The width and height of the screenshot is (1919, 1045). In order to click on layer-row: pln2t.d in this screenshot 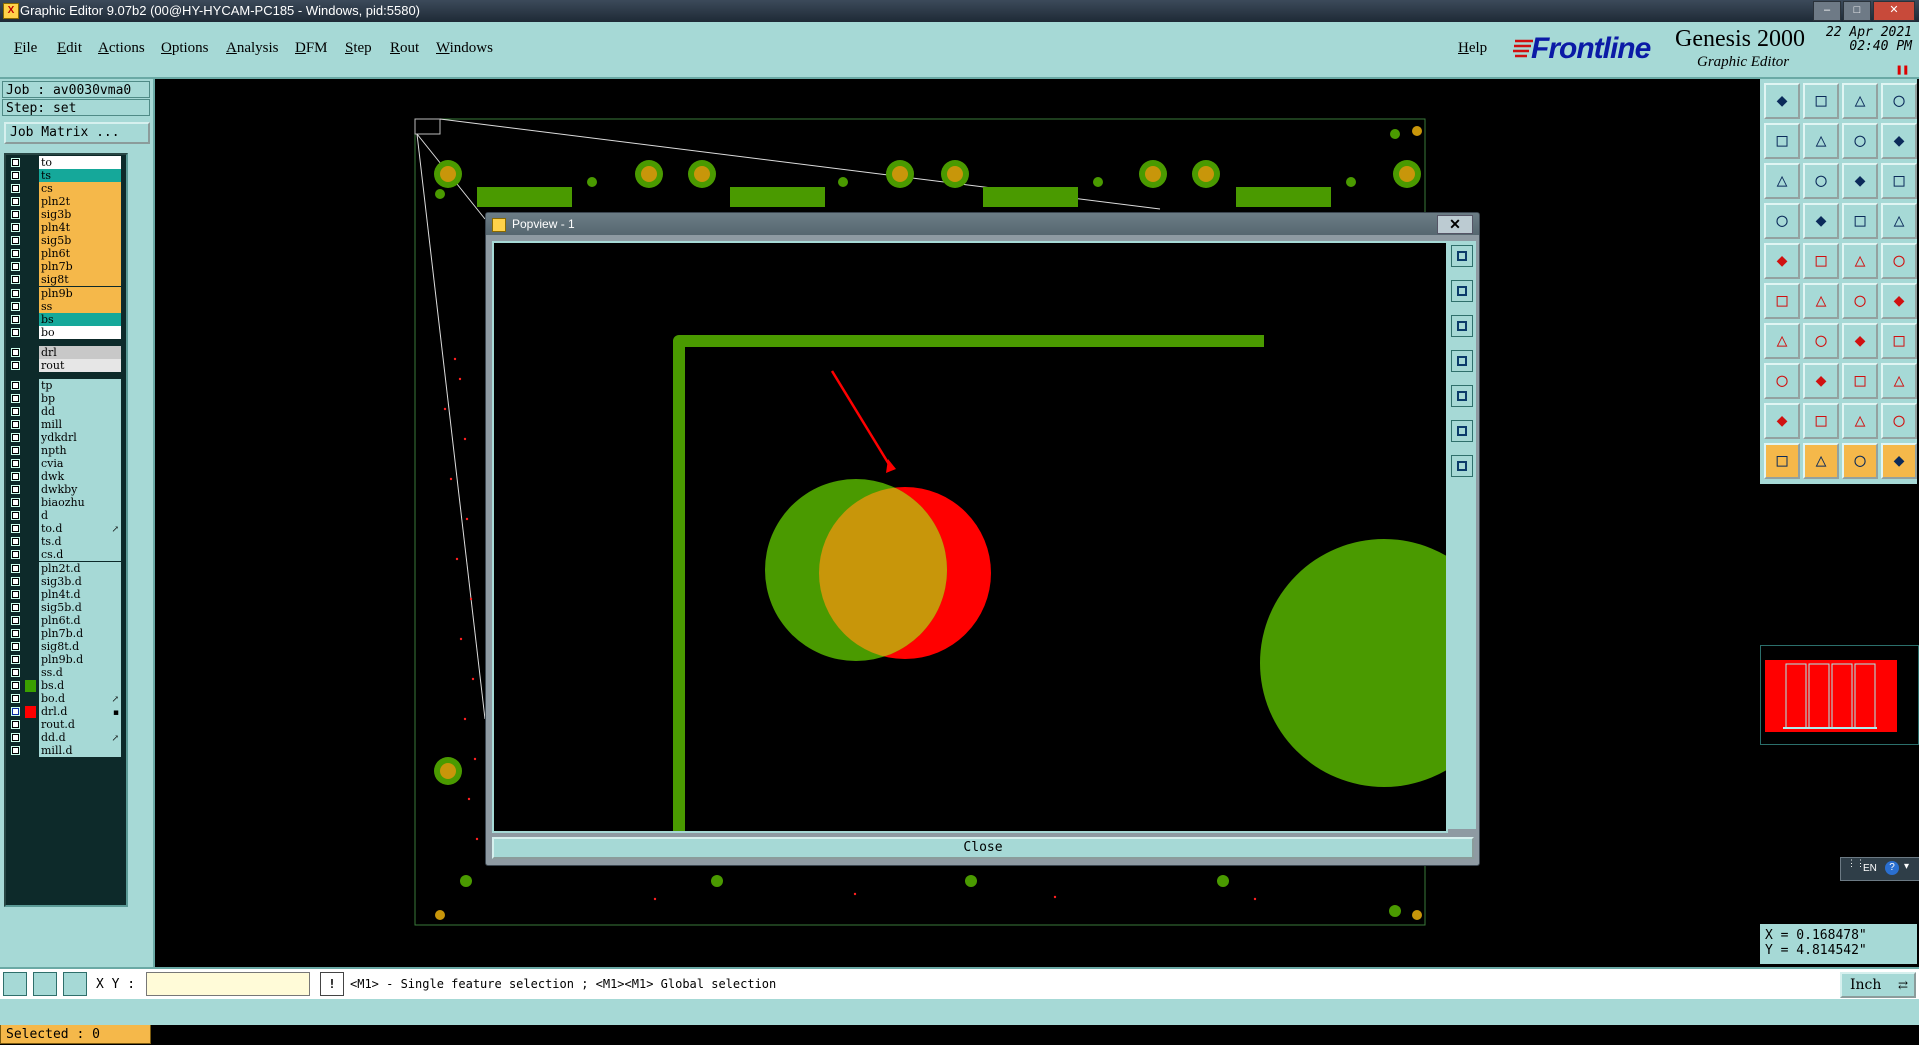, I will do `click(65, 568)`.